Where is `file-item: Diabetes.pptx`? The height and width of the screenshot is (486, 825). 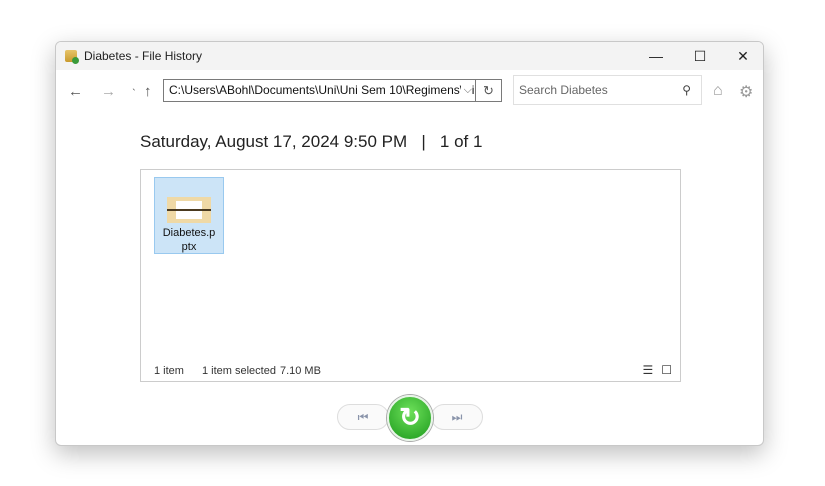
file-item: Diabetes.pptx is located at coordinates (189, 215).